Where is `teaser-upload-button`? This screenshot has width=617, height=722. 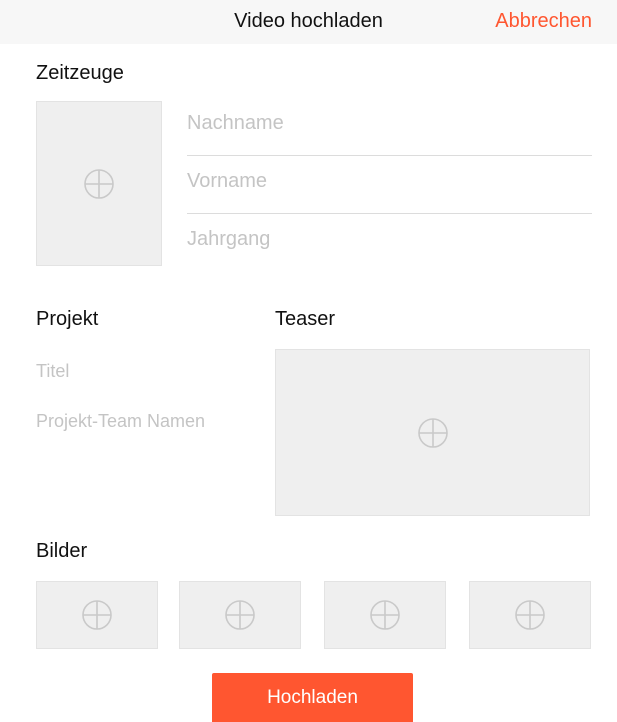 teaser-upload-button is located at coordinates (432, 432).